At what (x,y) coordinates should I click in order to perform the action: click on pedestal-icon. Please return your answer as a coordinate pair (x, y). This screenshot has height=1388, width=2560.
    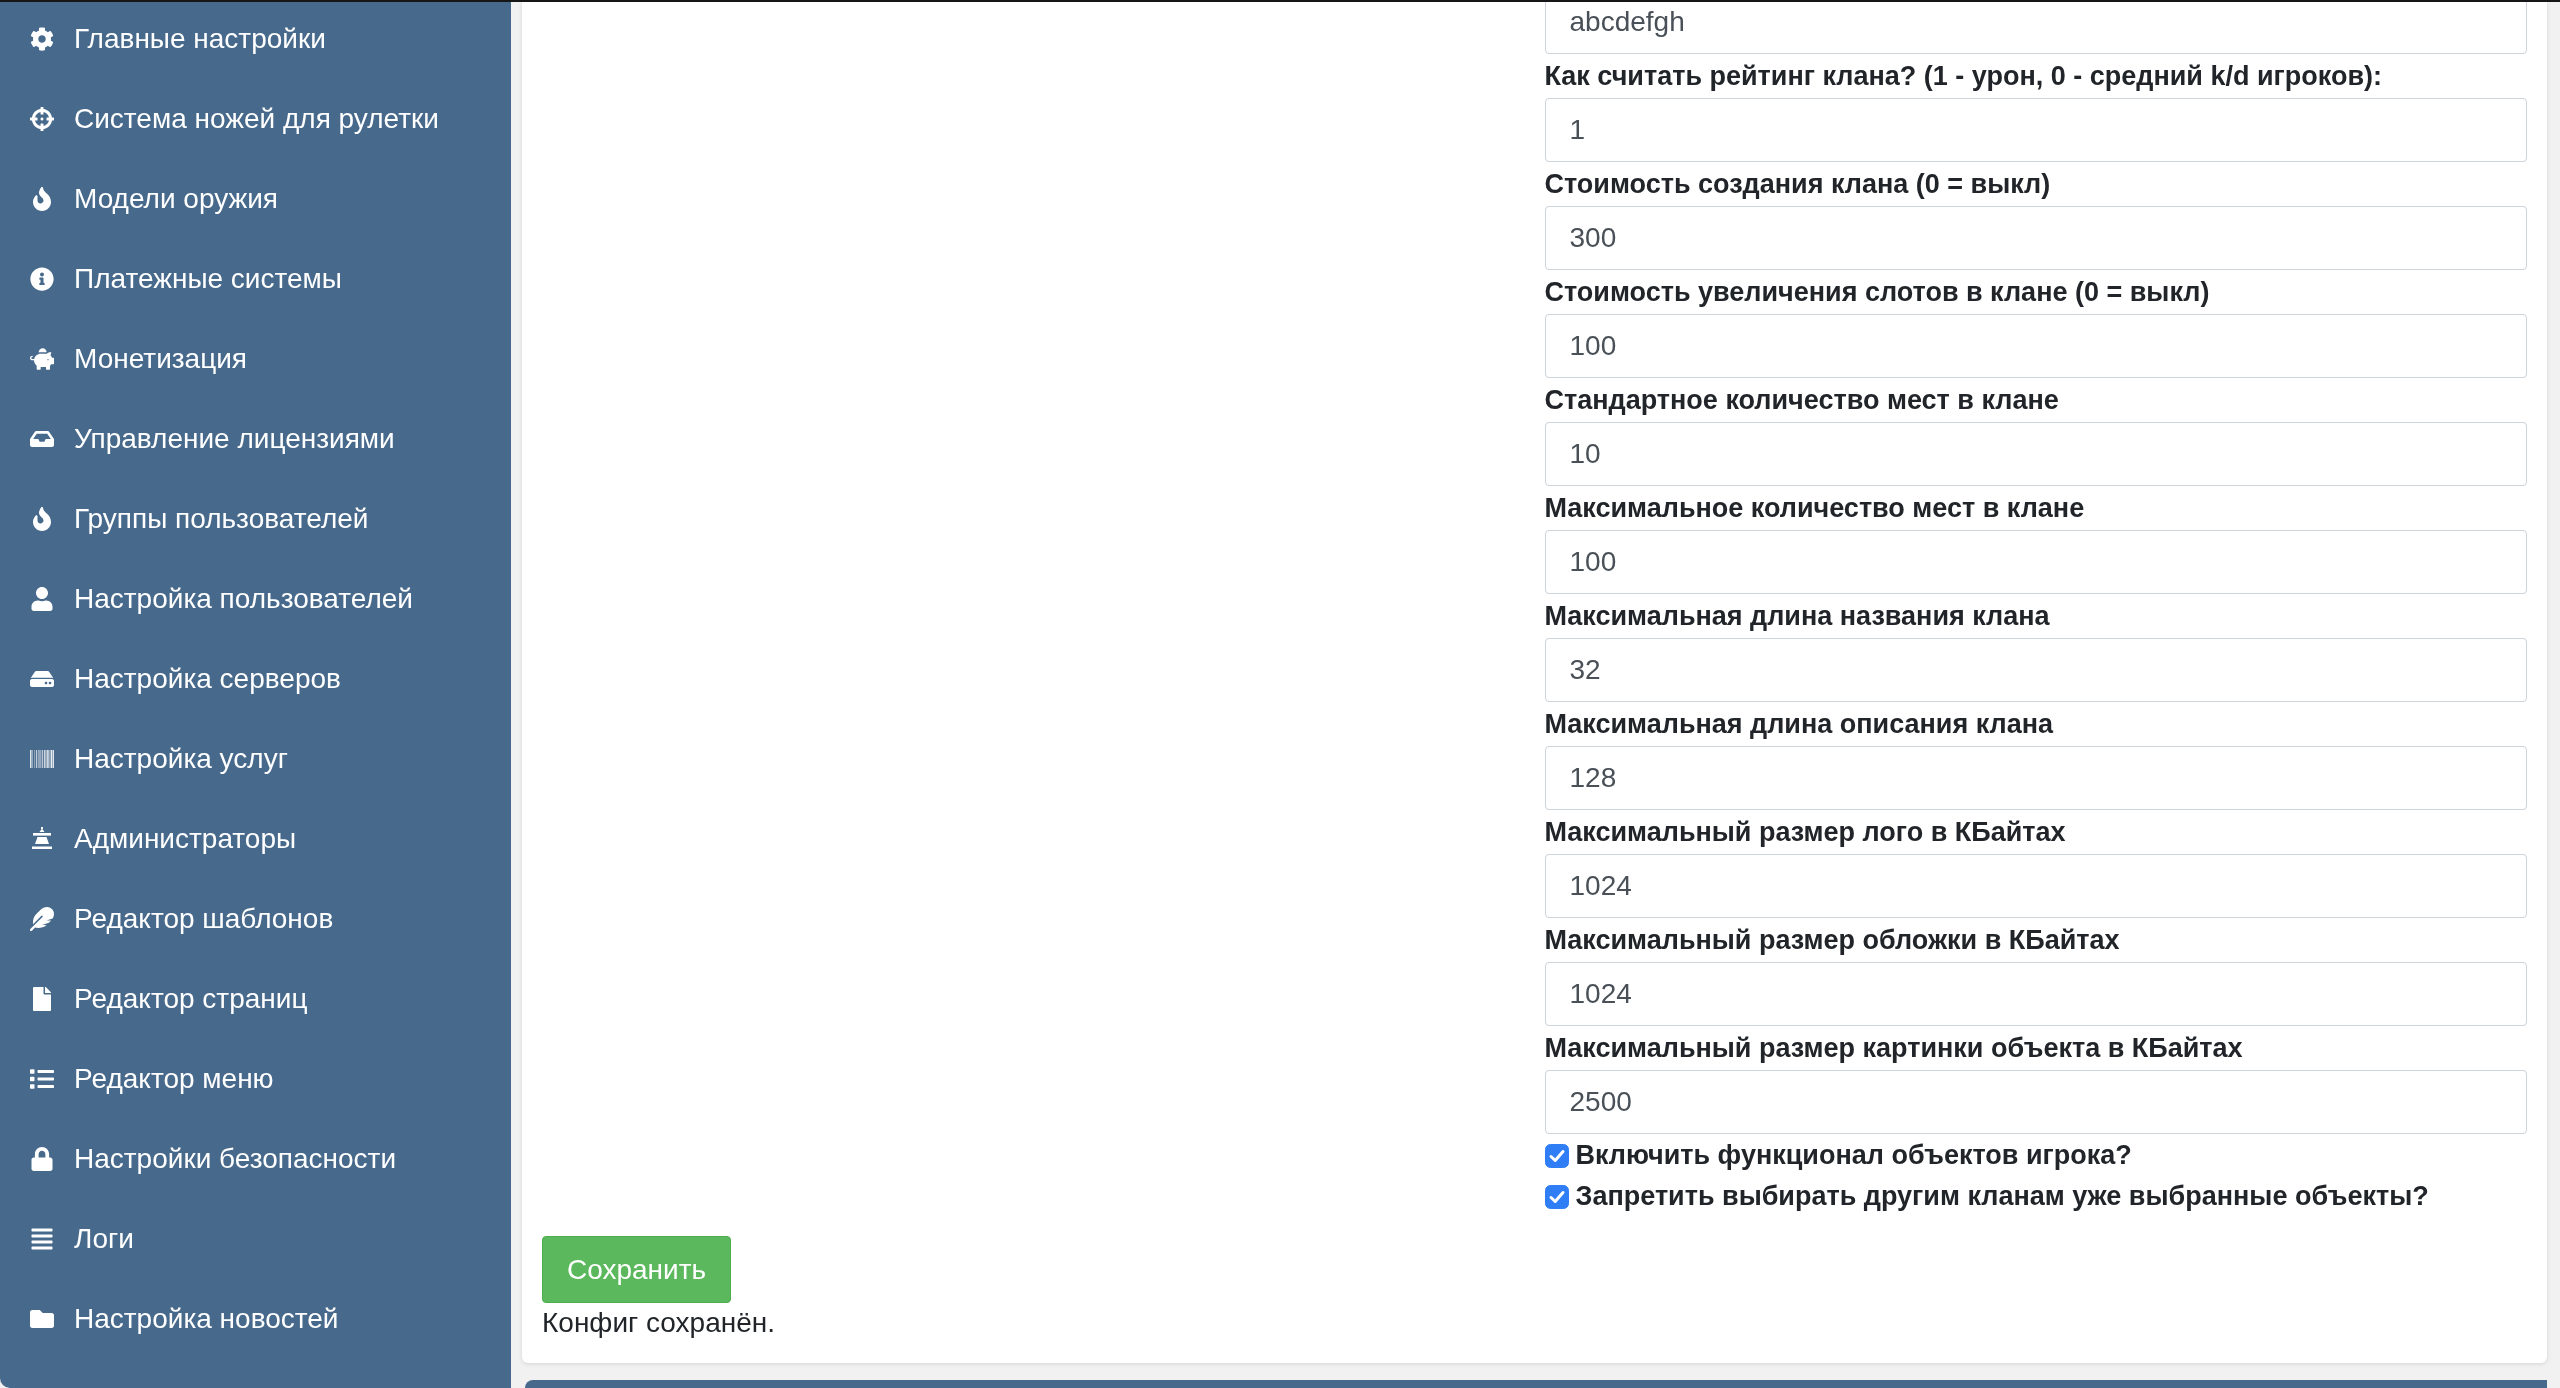
    Looking at the image, I should click on (41, 839).